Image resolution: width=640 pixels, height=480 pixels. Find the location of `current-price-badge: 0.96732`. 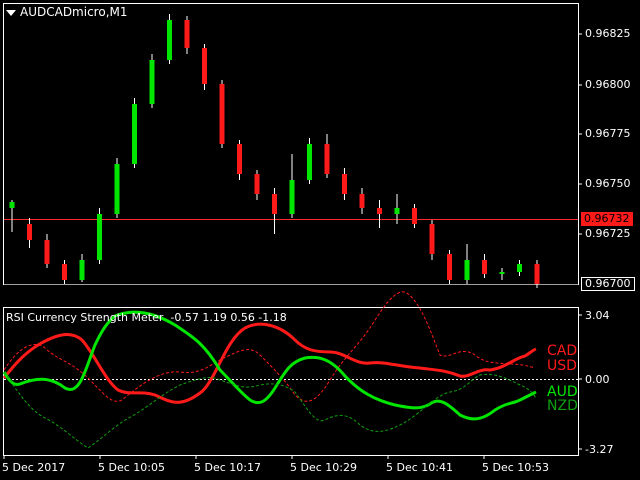

current-price-badge: 0.96732 is located at coordinates (607, 219).